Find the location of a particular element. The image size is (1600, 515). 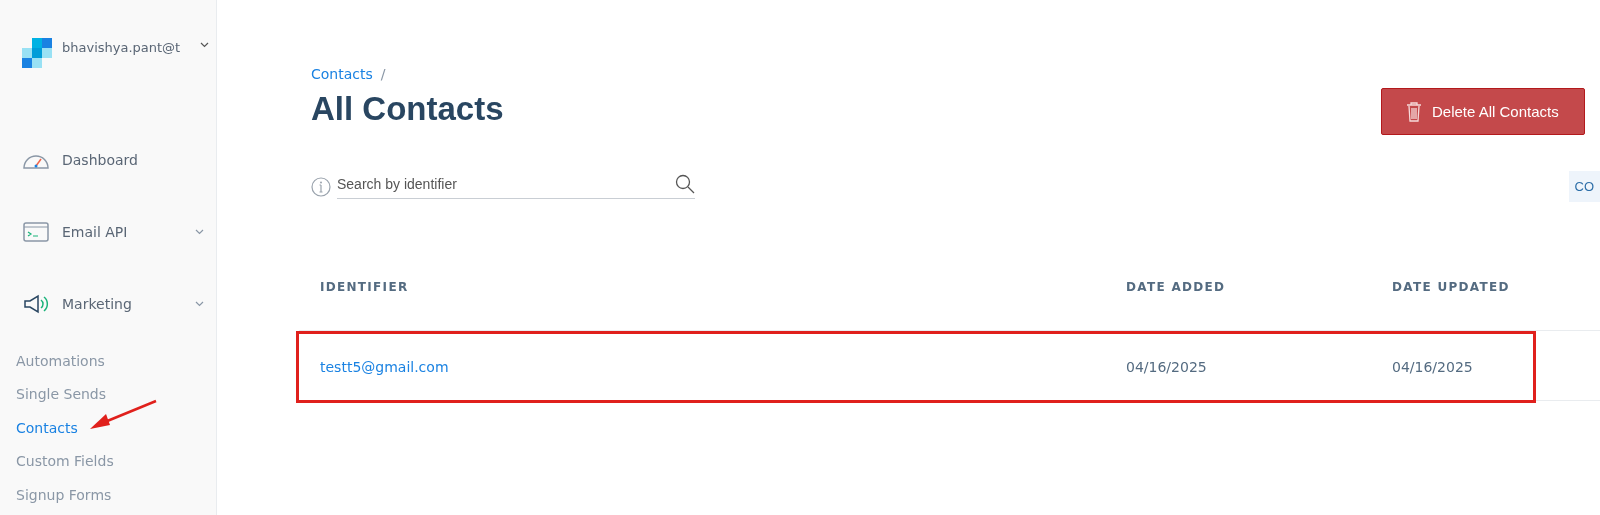

table-cell-text: 04/16/2025 is located at coordinates (1167, 367).